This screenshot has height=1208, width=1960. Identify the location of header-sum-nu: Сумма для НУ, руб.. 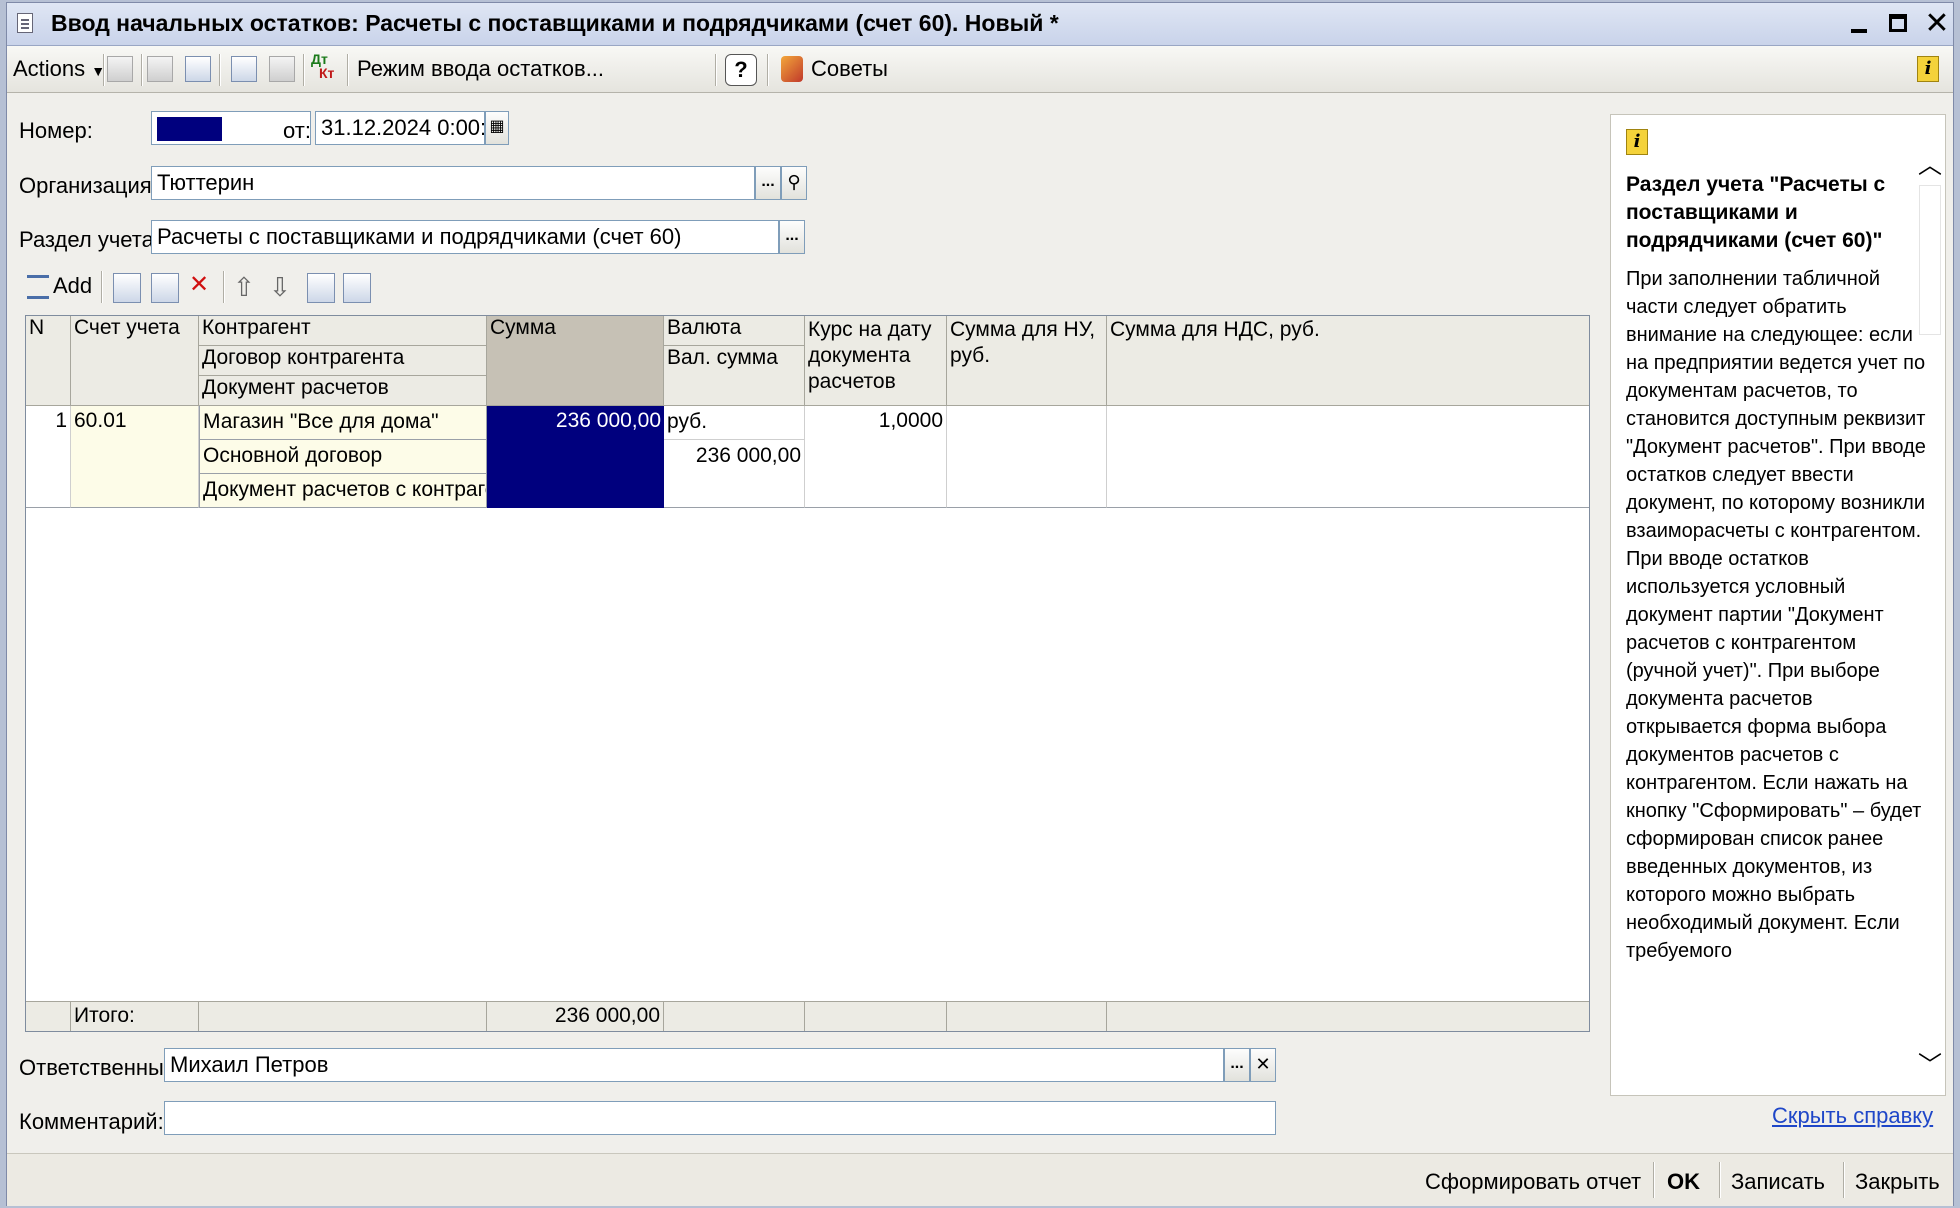
(1027, 361).